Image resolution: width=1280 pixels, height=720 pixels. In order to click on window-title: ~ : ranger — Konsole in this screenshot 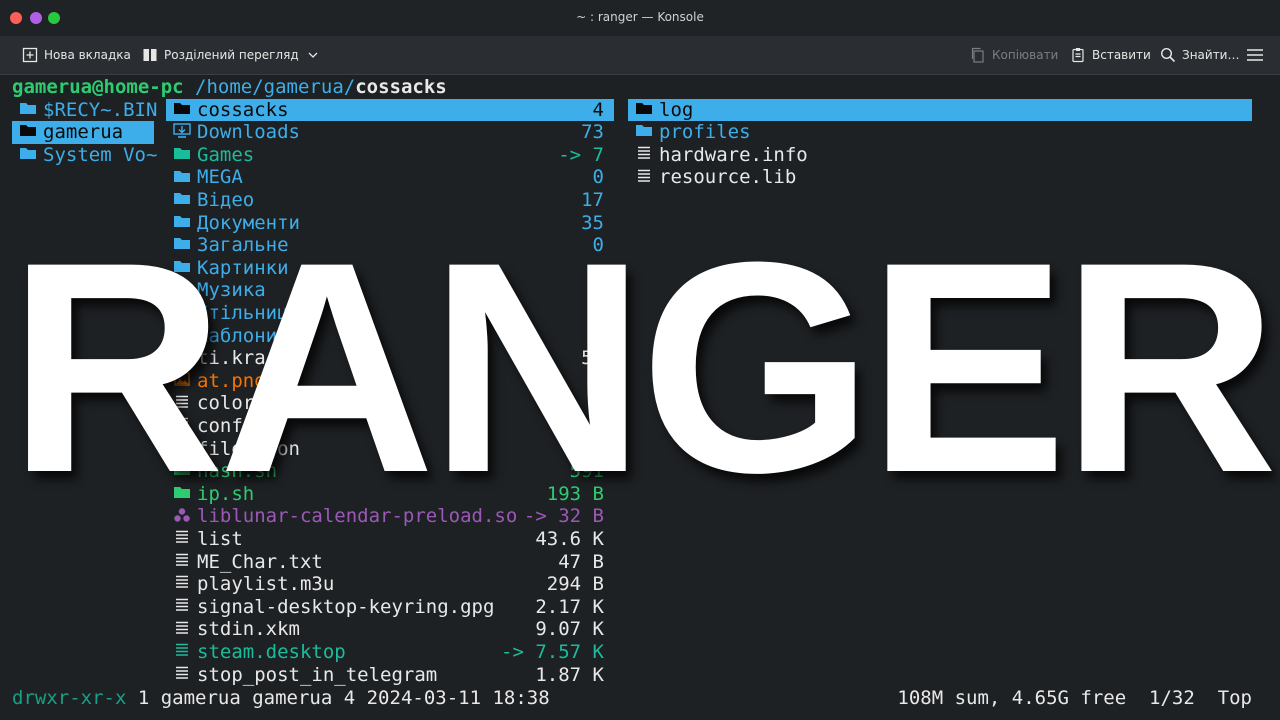, I will do `click(640, 17)`.